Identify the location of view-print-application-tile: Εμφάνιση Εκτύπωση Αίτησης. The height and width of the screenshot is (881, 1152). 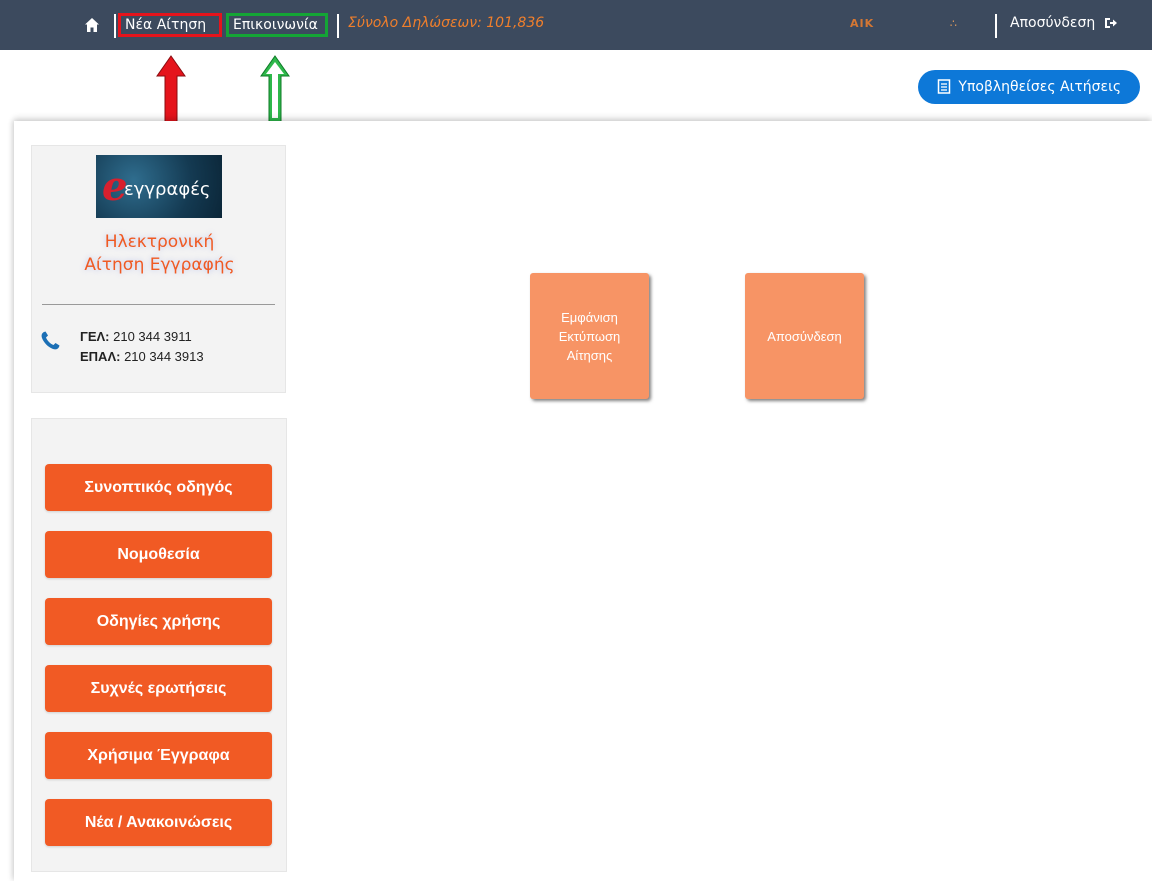
(589, 336).